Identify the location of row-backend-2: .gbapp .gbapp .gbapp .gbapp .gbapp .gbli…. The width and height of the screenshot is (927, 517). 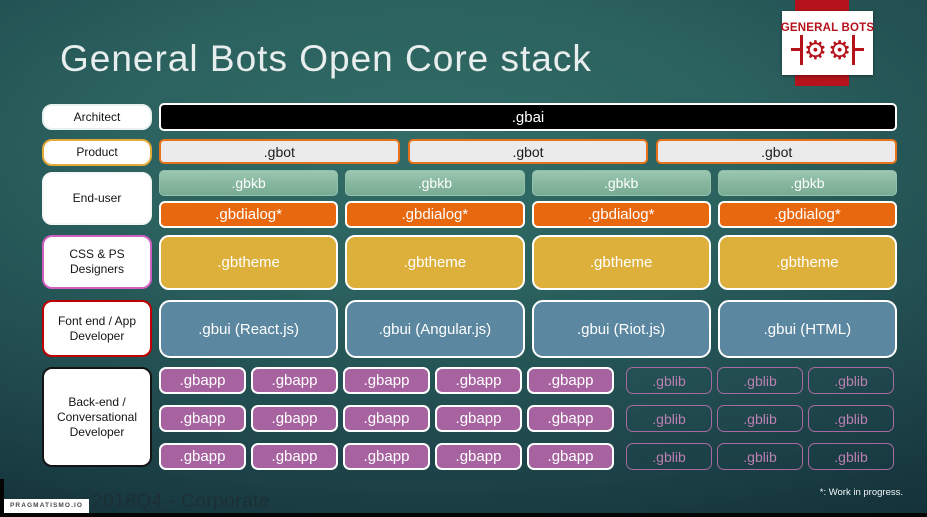
(528, 418).